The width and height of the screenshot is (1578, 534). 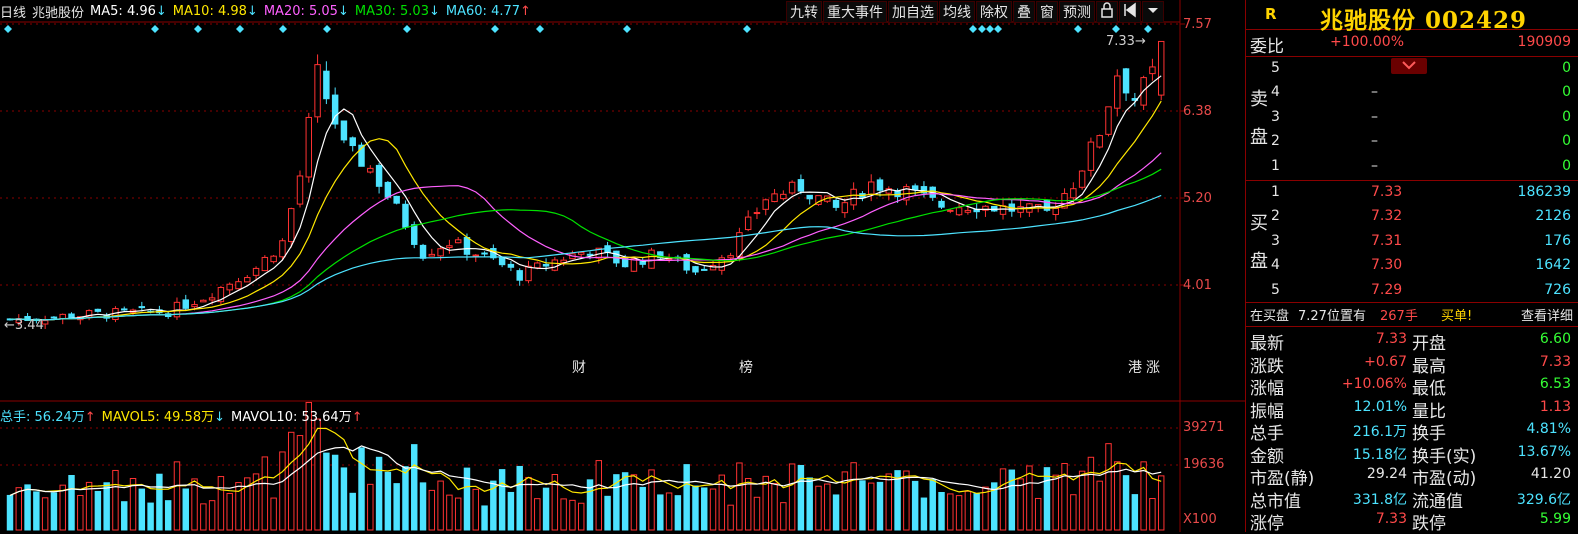 What do you see at coordinates (1544, 42) in the screenshot?
I see `webi-diff: 190909` at bounding box center [1544, 42].